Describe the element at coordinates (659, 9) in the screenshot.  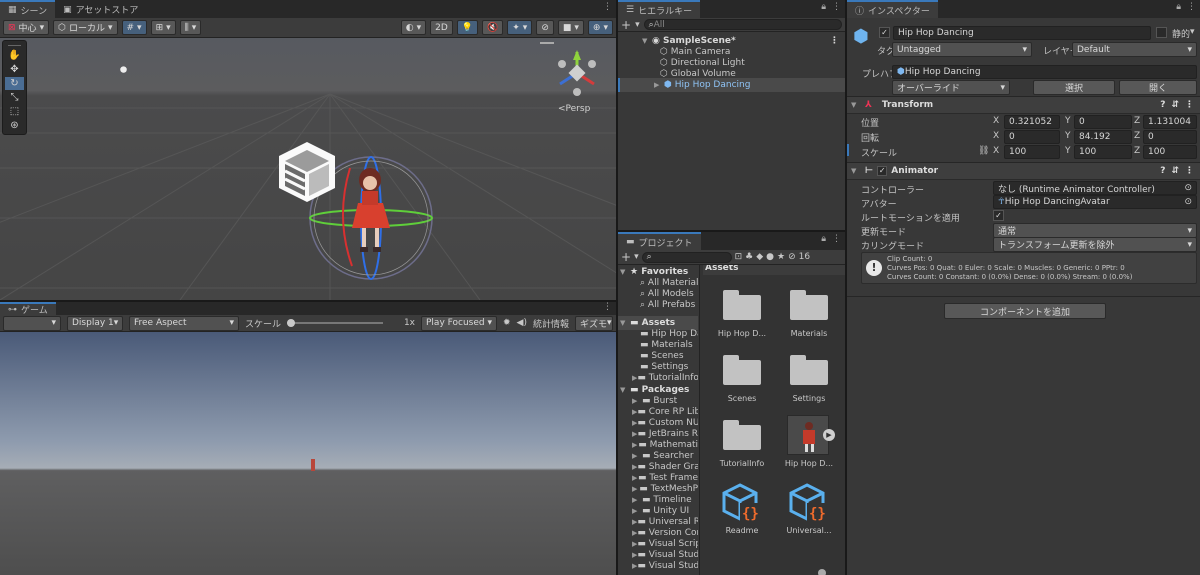
I see `tab-hierarchy: ☰ ヒエラルキー` at that location.